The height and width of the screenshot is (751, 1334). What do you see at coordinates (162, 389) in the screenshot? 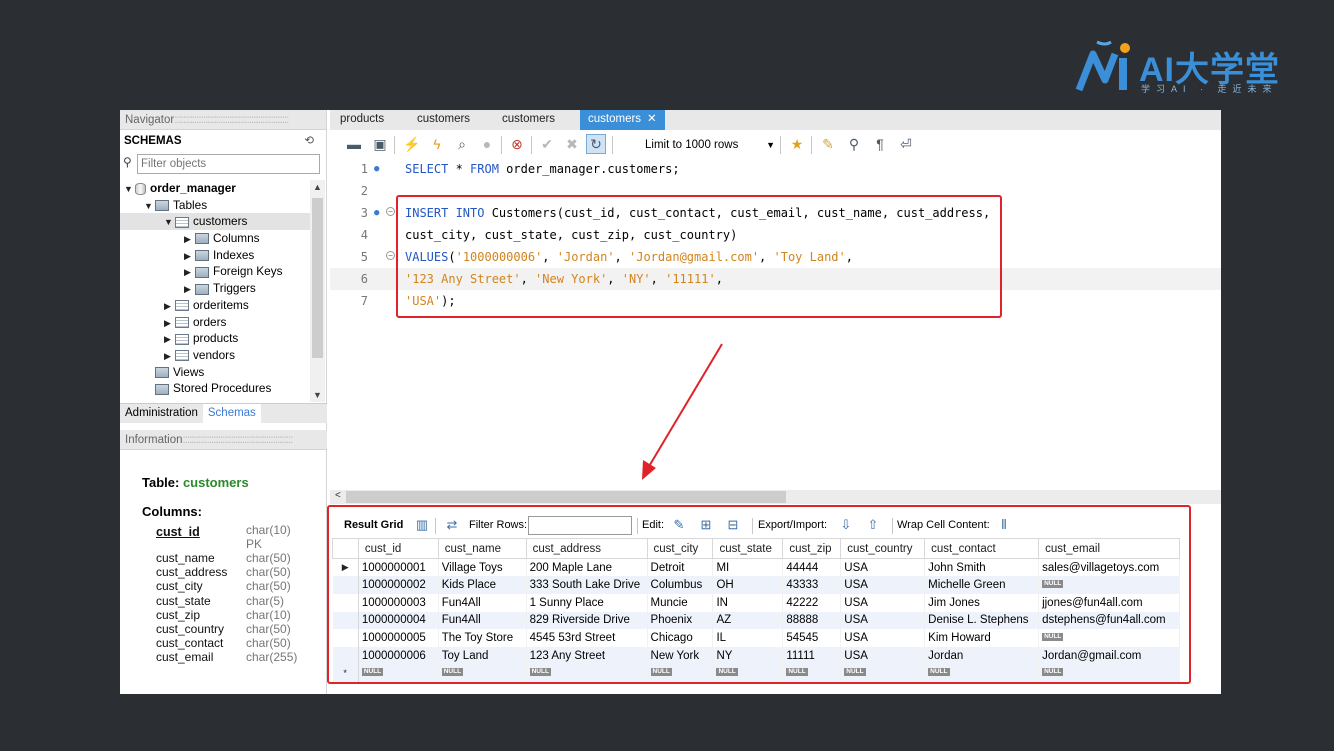
I see `procedures-folder-icon` at bounding box center [162, 389].